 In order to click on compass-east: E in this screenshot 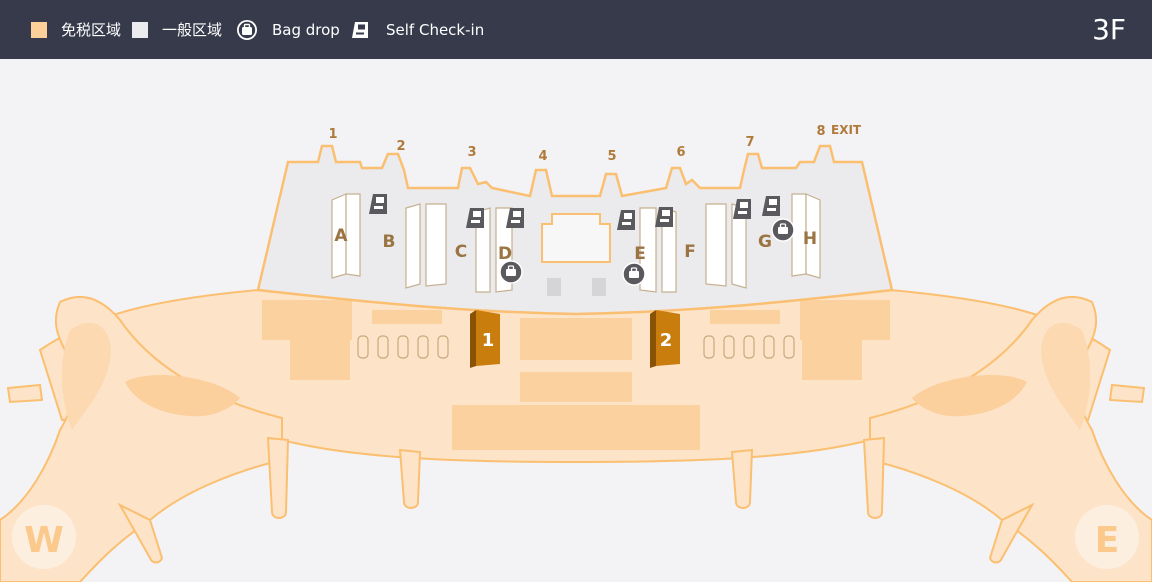, I will do `click(1107, 537)`.